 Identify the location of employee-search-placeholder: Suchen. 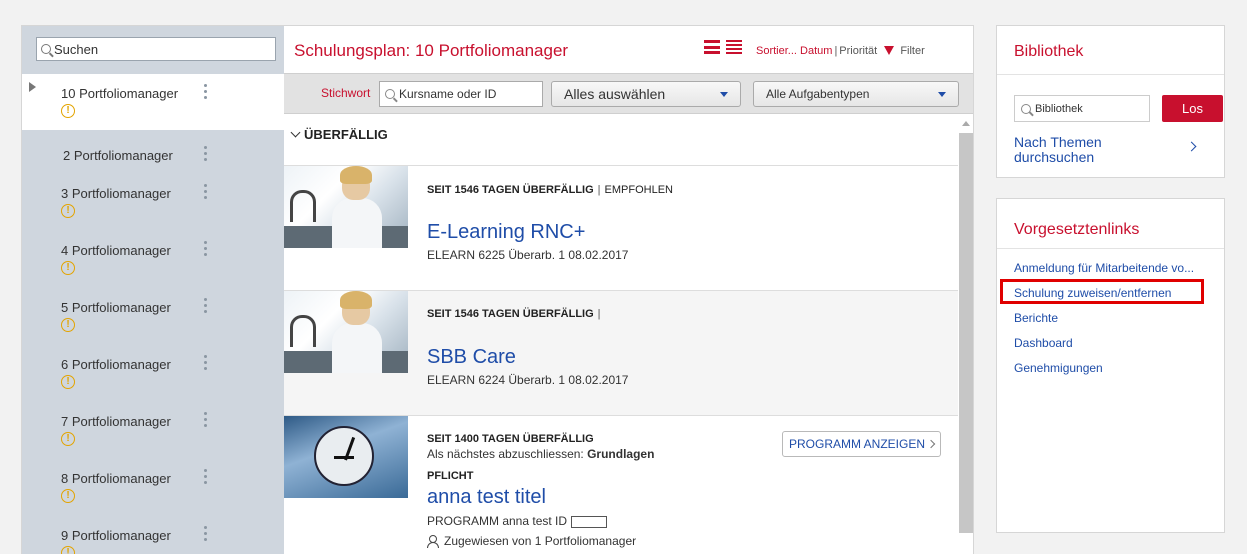
(76, 49).